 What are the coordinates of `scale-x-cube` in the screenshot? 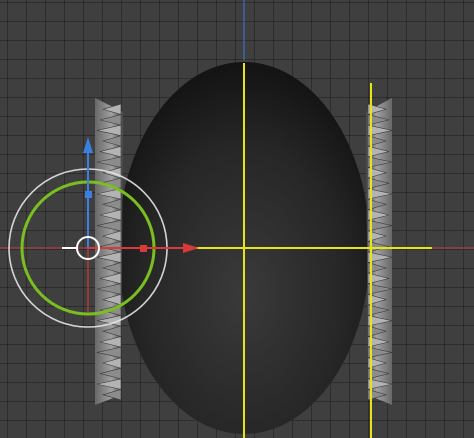 It's located at (143, 248).